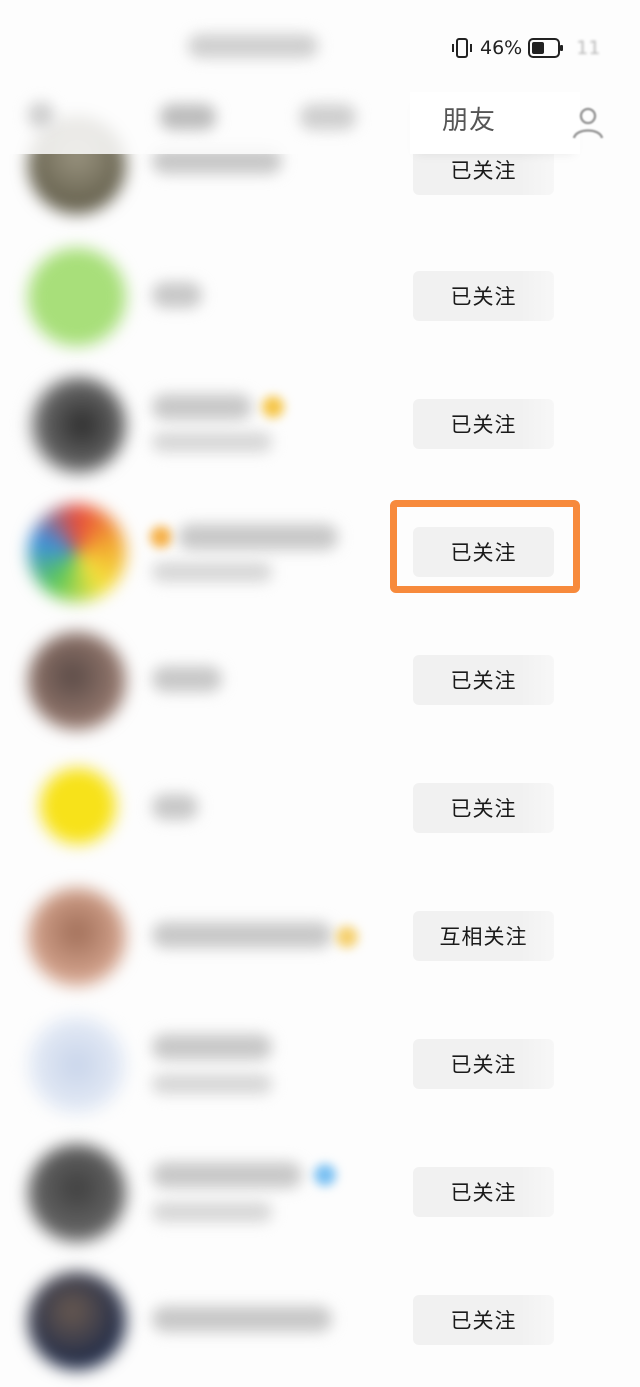  Describe the element at coordinates (469, 118) in the screenshot. I see `tab-friends: 朋友` at that location.